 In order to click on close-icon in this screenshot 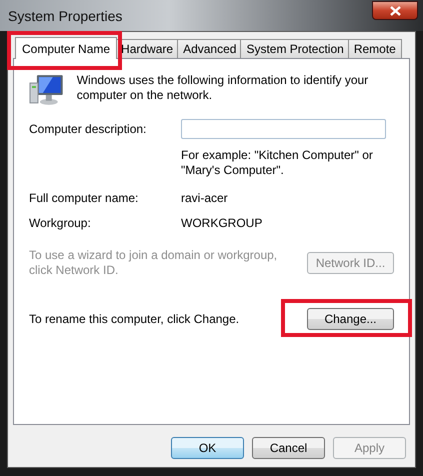, I will do `click(395, 11)`.